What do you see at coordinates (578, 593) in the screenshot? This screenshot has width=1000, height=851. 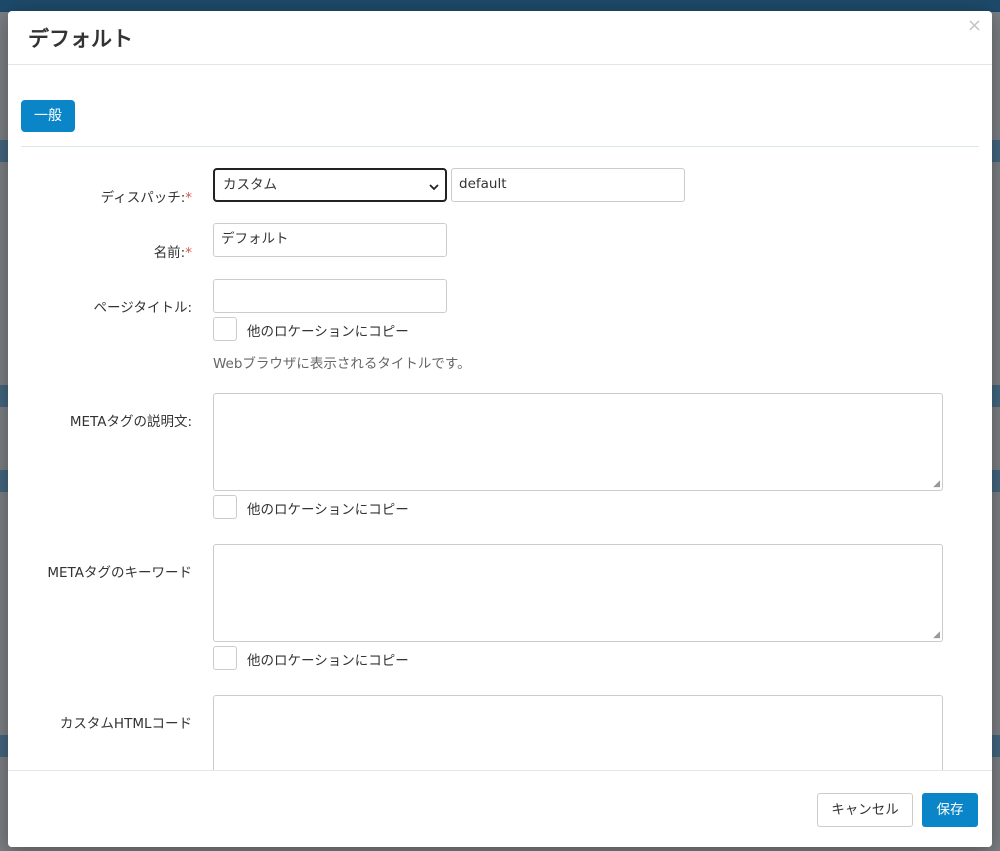 I see `meta-keywords-textarea: ◢` at bounding box center [578, 593].